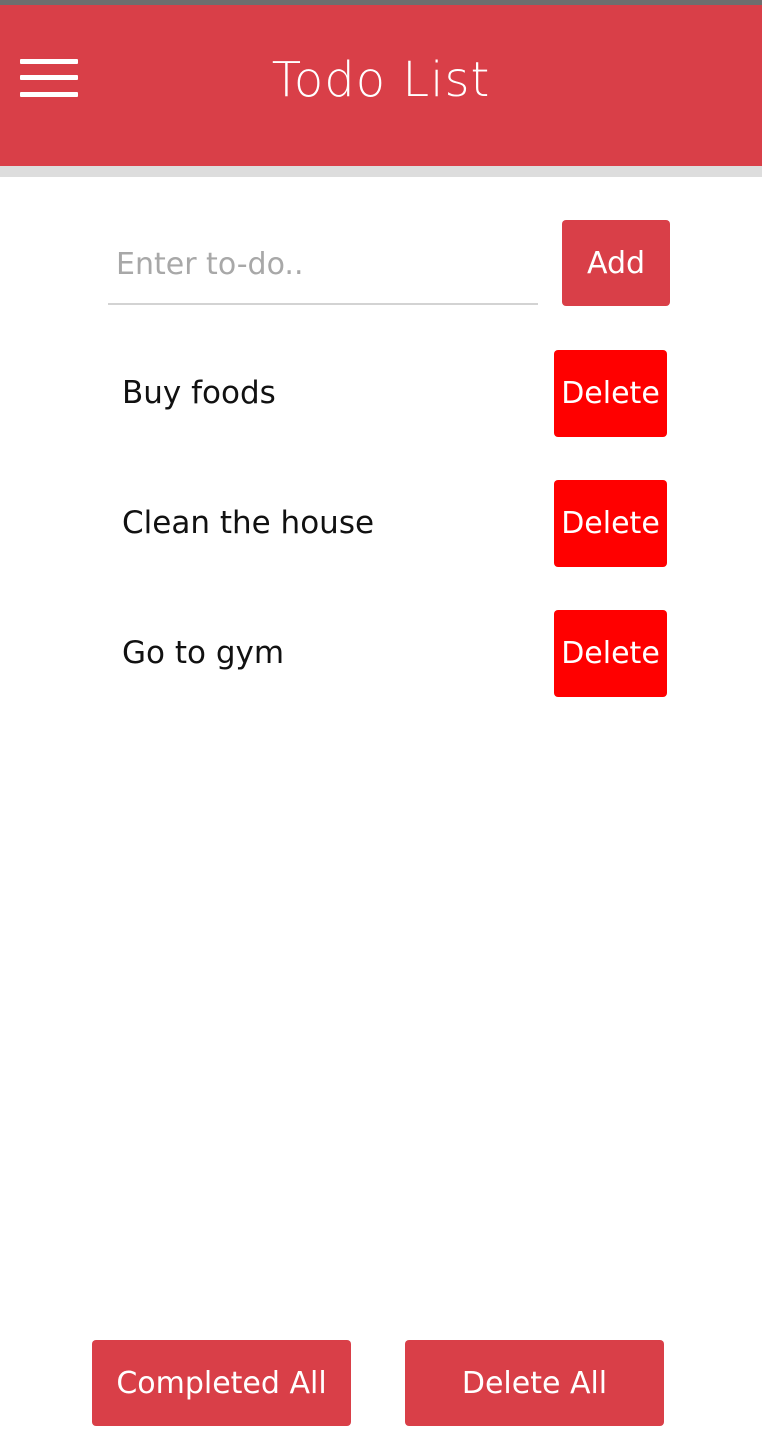 The width and height of the screenshot is (762, 1430). What do you see at coordinates (381, 393) in the screenshot?
I see `todo-item: Buy foods Delete` at bounding box center [381, 393].